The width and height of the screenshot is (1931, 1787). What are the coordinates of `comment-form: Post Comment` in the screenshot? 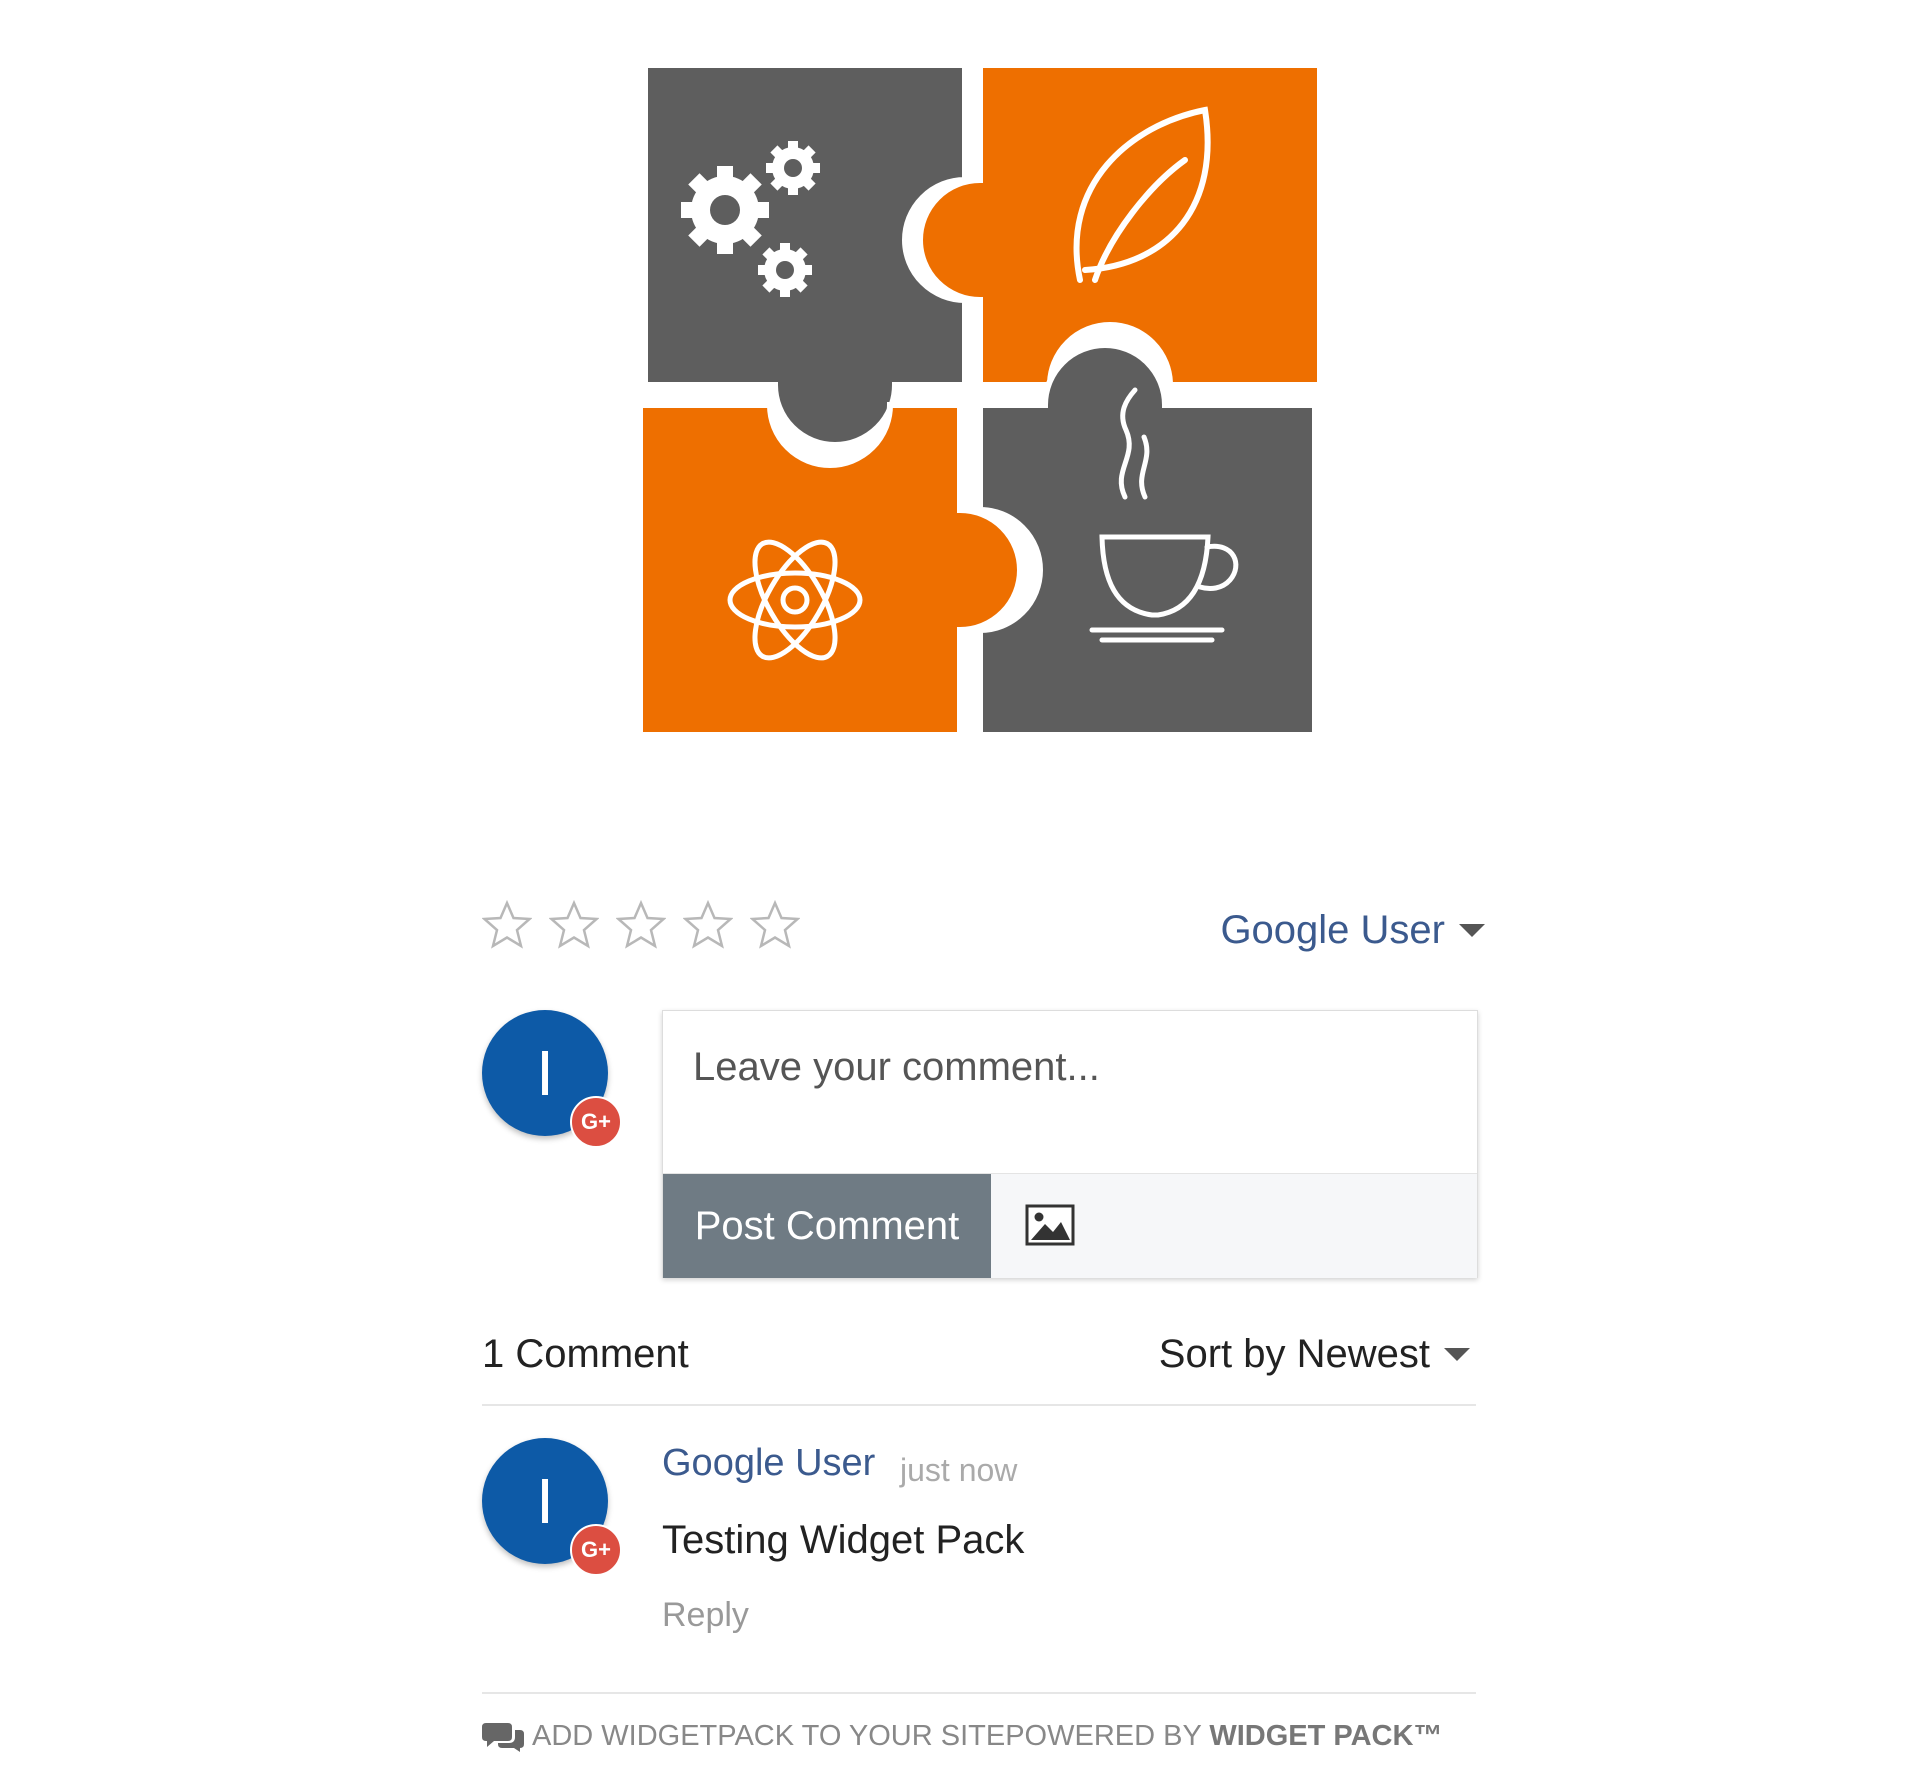 It's located at (1070, 1144).